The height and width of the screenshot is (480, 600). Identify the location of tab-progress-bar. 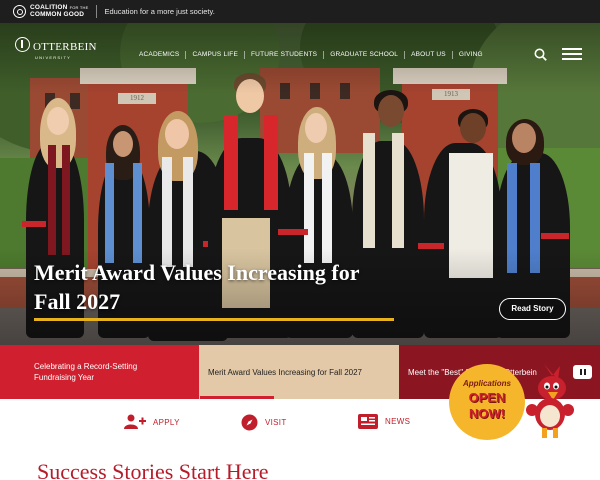
(237, 397).